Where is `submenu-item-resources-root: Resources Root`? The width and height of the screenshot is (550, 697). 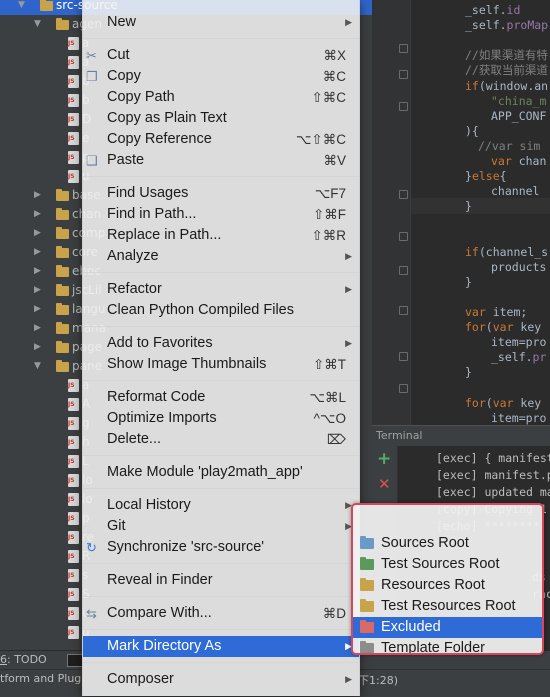
submenu-item-resources-root: Resources Root is located at coordinates (447, 585).